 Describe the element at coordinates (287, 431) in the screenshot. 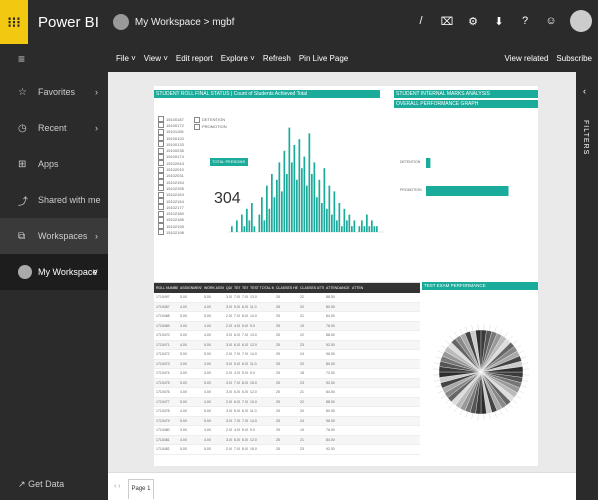

I see `table-row: 1710480 3.00 4.00 2.00 4.00 5.00 9.0 25 19 76.00` at that location.